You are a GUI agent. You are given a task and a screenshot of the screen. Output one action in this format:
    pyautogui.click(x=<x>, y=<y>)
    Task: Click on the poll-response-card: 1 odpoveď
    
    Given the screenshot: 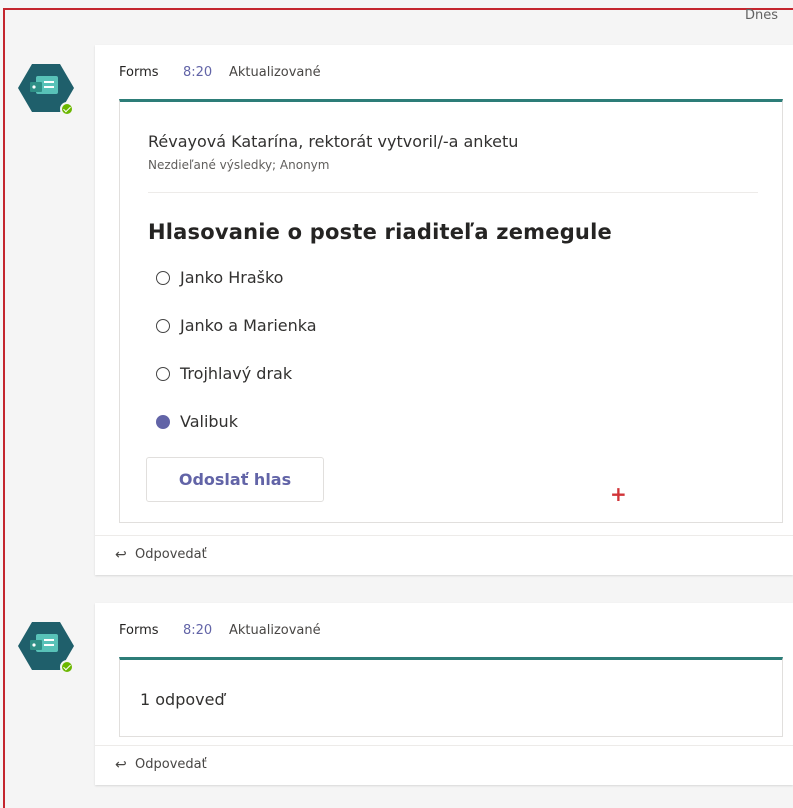 What is the action you would take?
    pyautogui.click(x=451, y=697)
    